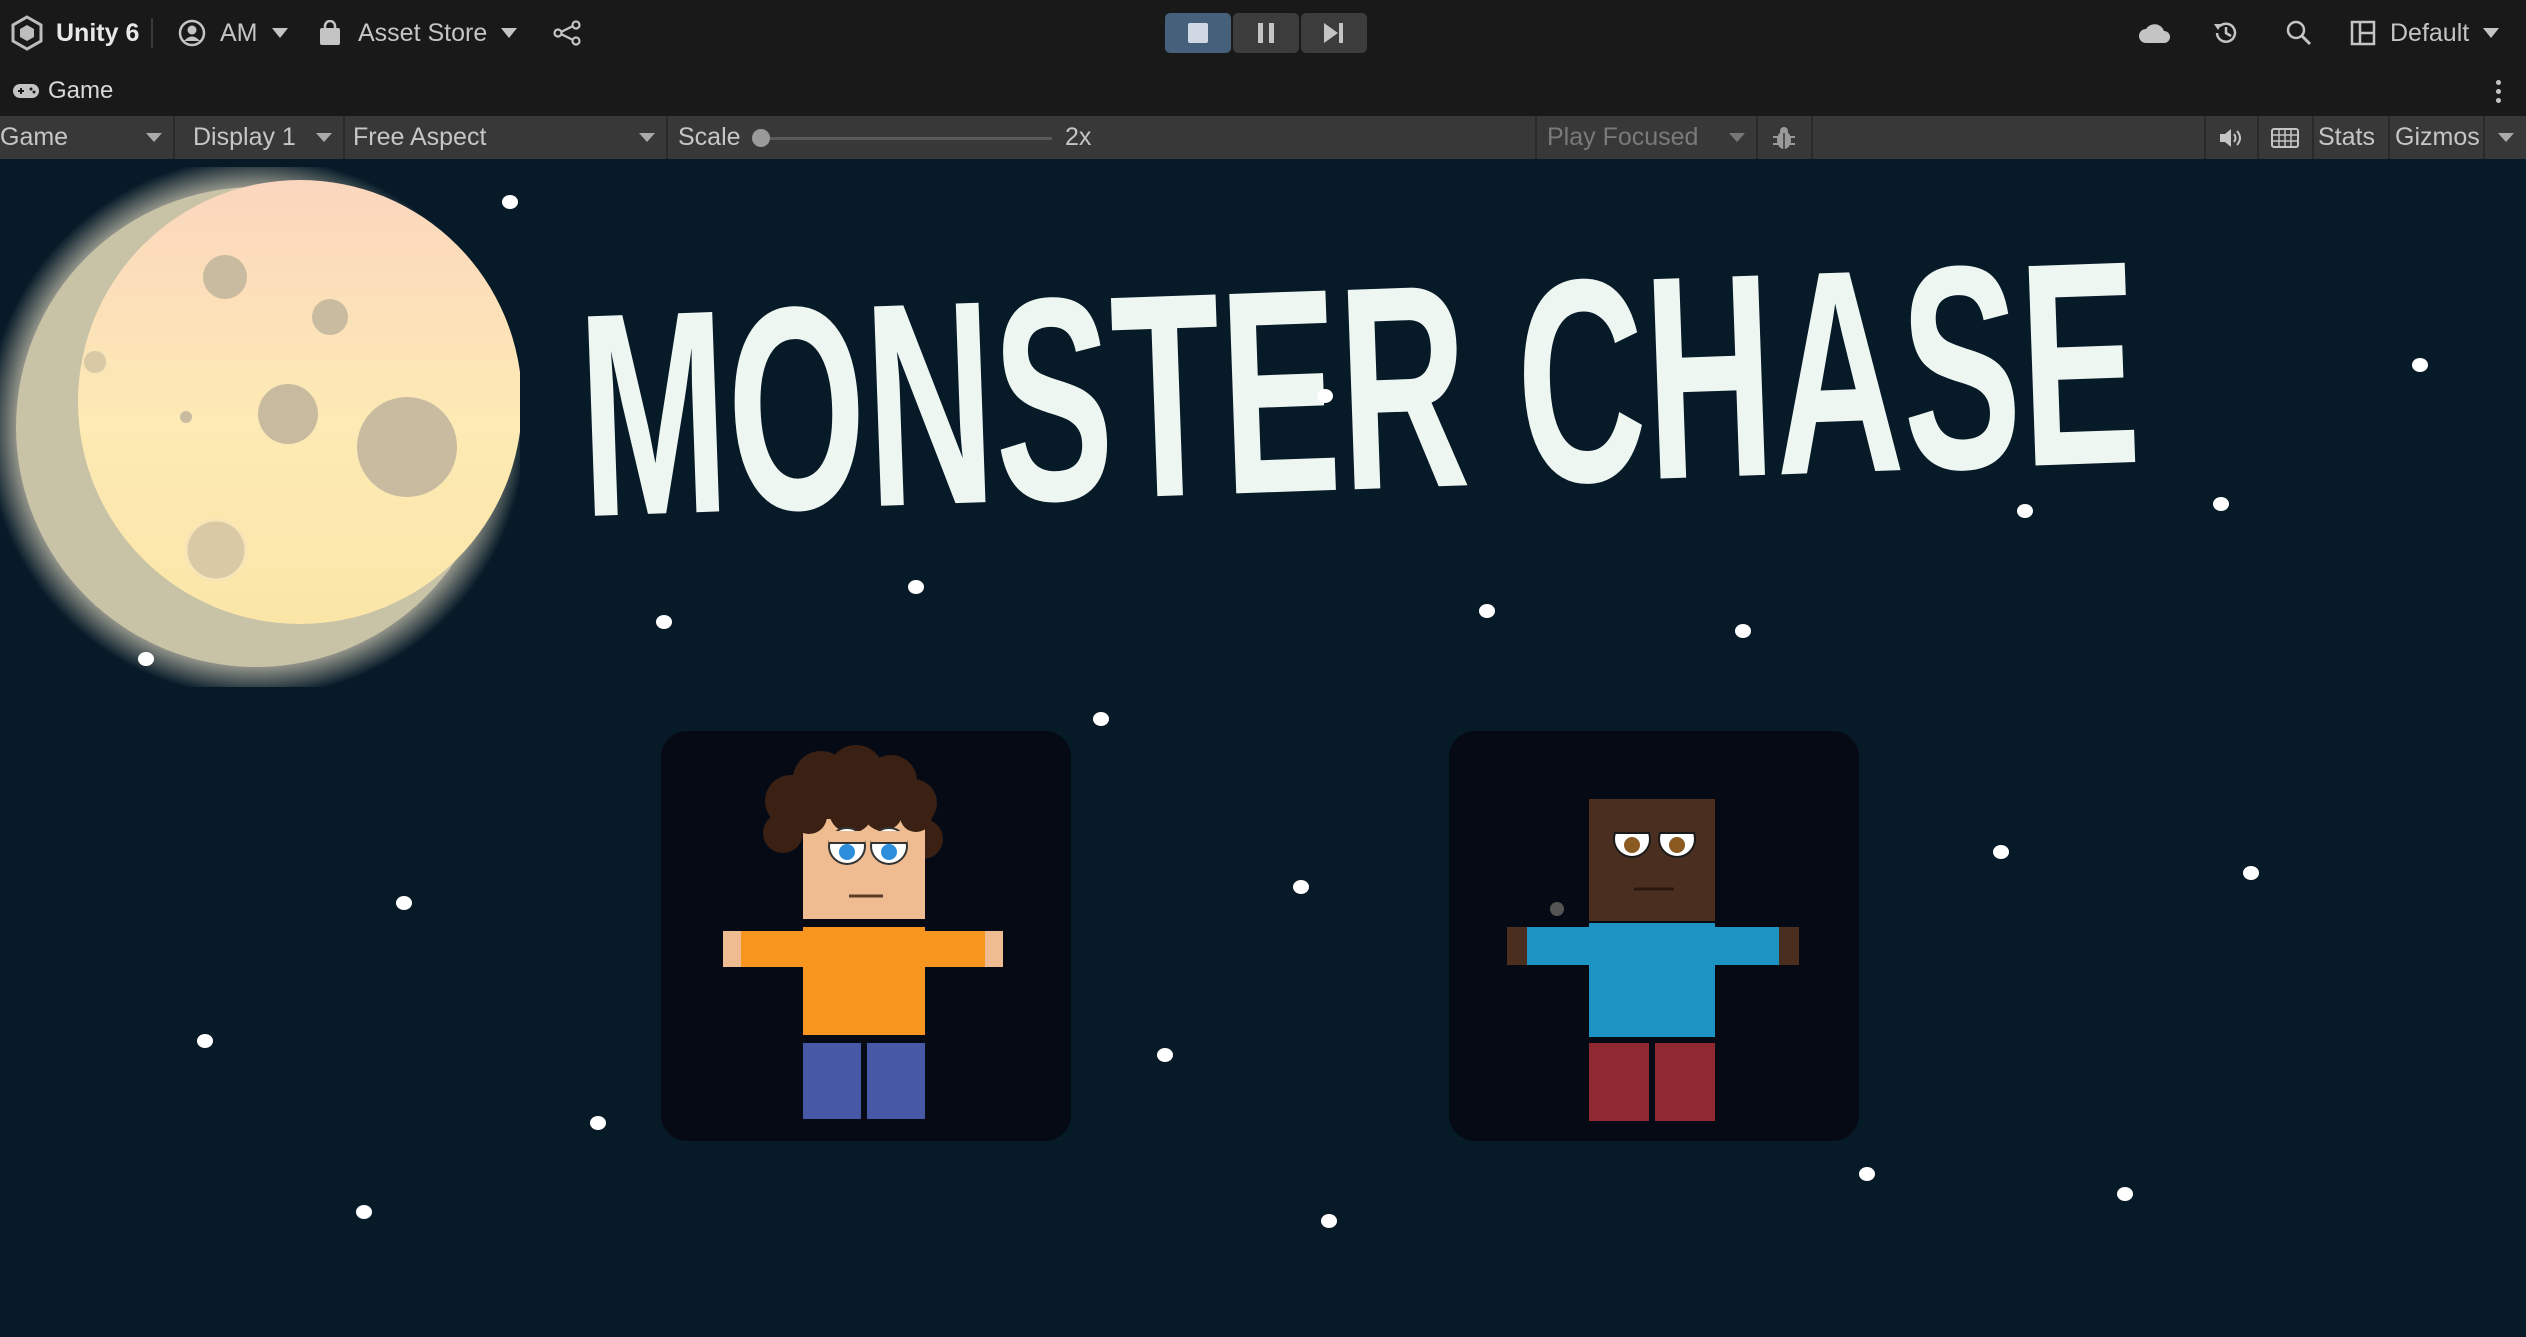 The image size is (2526, 1337). I want to click on scale-value: 2x, so click(1078, 137).